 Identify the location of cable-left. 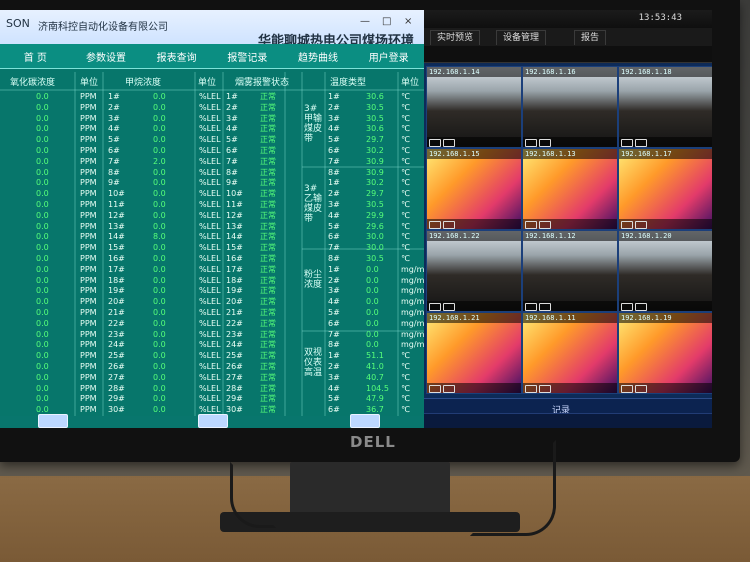
(253, 495).